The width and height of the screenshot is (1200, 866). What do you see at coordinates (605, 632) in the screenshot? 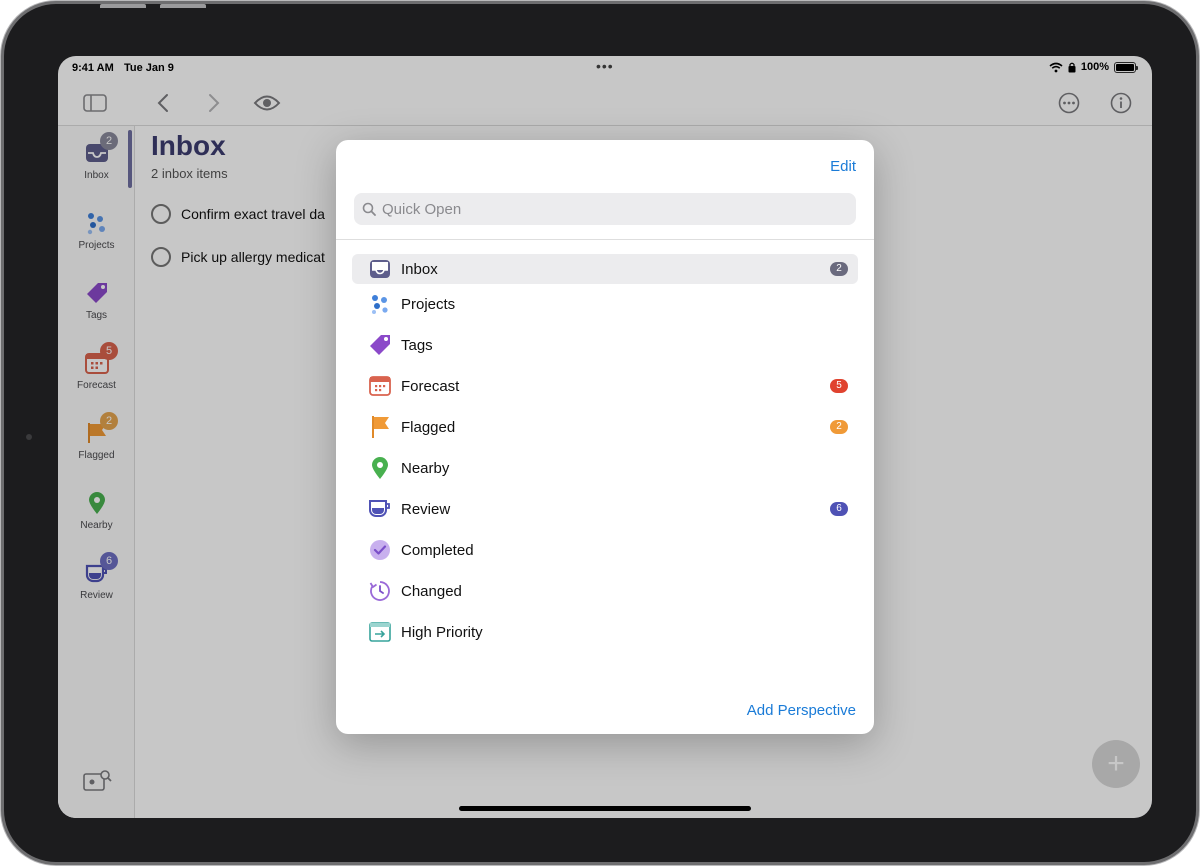
I see `perspective-row-high-priority: High Priority` at bounding box center [605, 632].